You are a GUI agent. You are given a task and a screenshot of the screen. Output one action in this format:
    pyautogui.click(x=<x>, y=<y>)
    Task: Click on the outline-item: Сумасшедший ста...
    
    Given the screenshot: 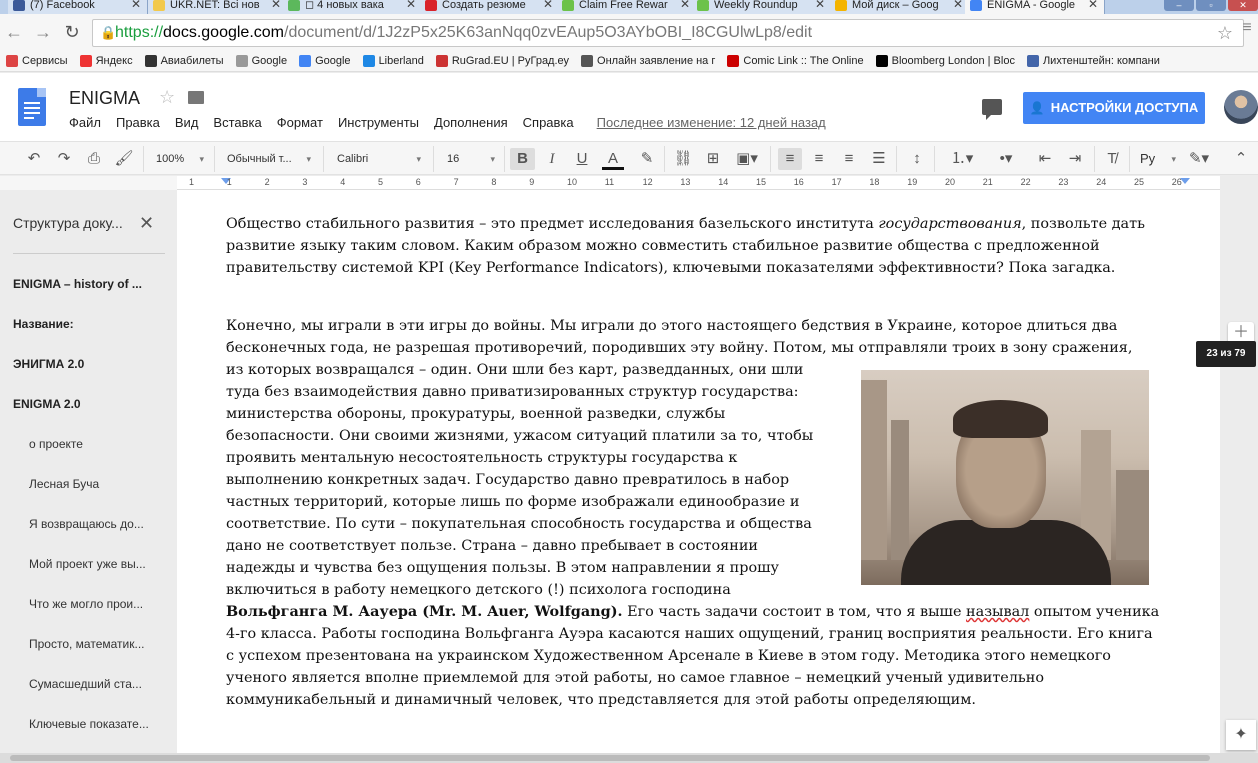 What is the action you would take?
    pyautogui.click(x=95, y=684)
    